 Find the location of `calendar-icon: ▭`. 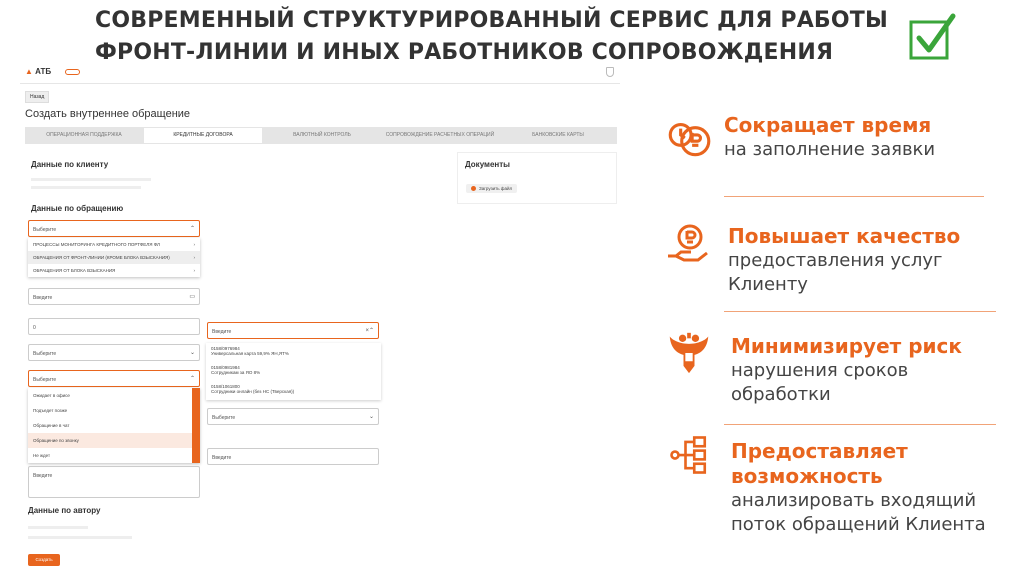

calendar-icon: ▭ is located at coordinates (192, 296).